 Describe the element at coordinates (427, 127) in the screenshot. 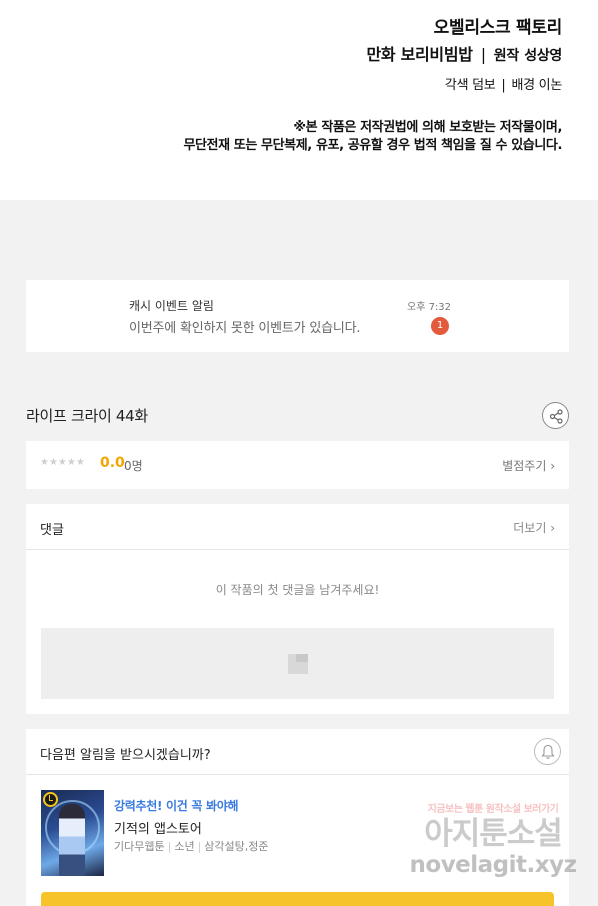

I see `copyright-notice-1: ※본 작품은 저작권법에 의해 보호받는 저작물이며,` at that location.